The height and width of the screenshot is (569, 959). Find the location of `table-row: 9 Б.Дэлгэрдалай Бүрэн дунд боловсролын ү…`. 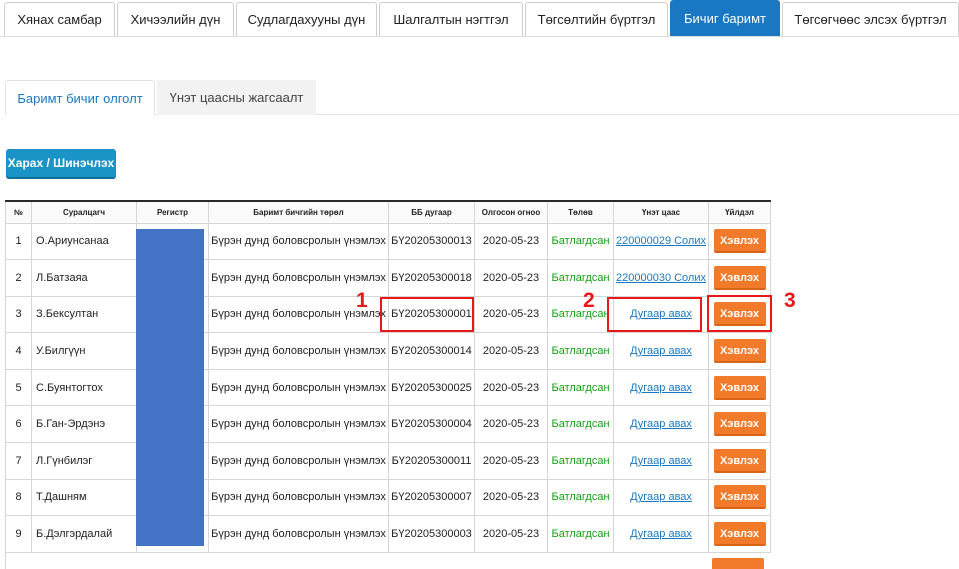

table-row: 9 Б.Дэлгэрдалай Бүрэн дунд боловсролын ү… is located at coordinates (388, 534).